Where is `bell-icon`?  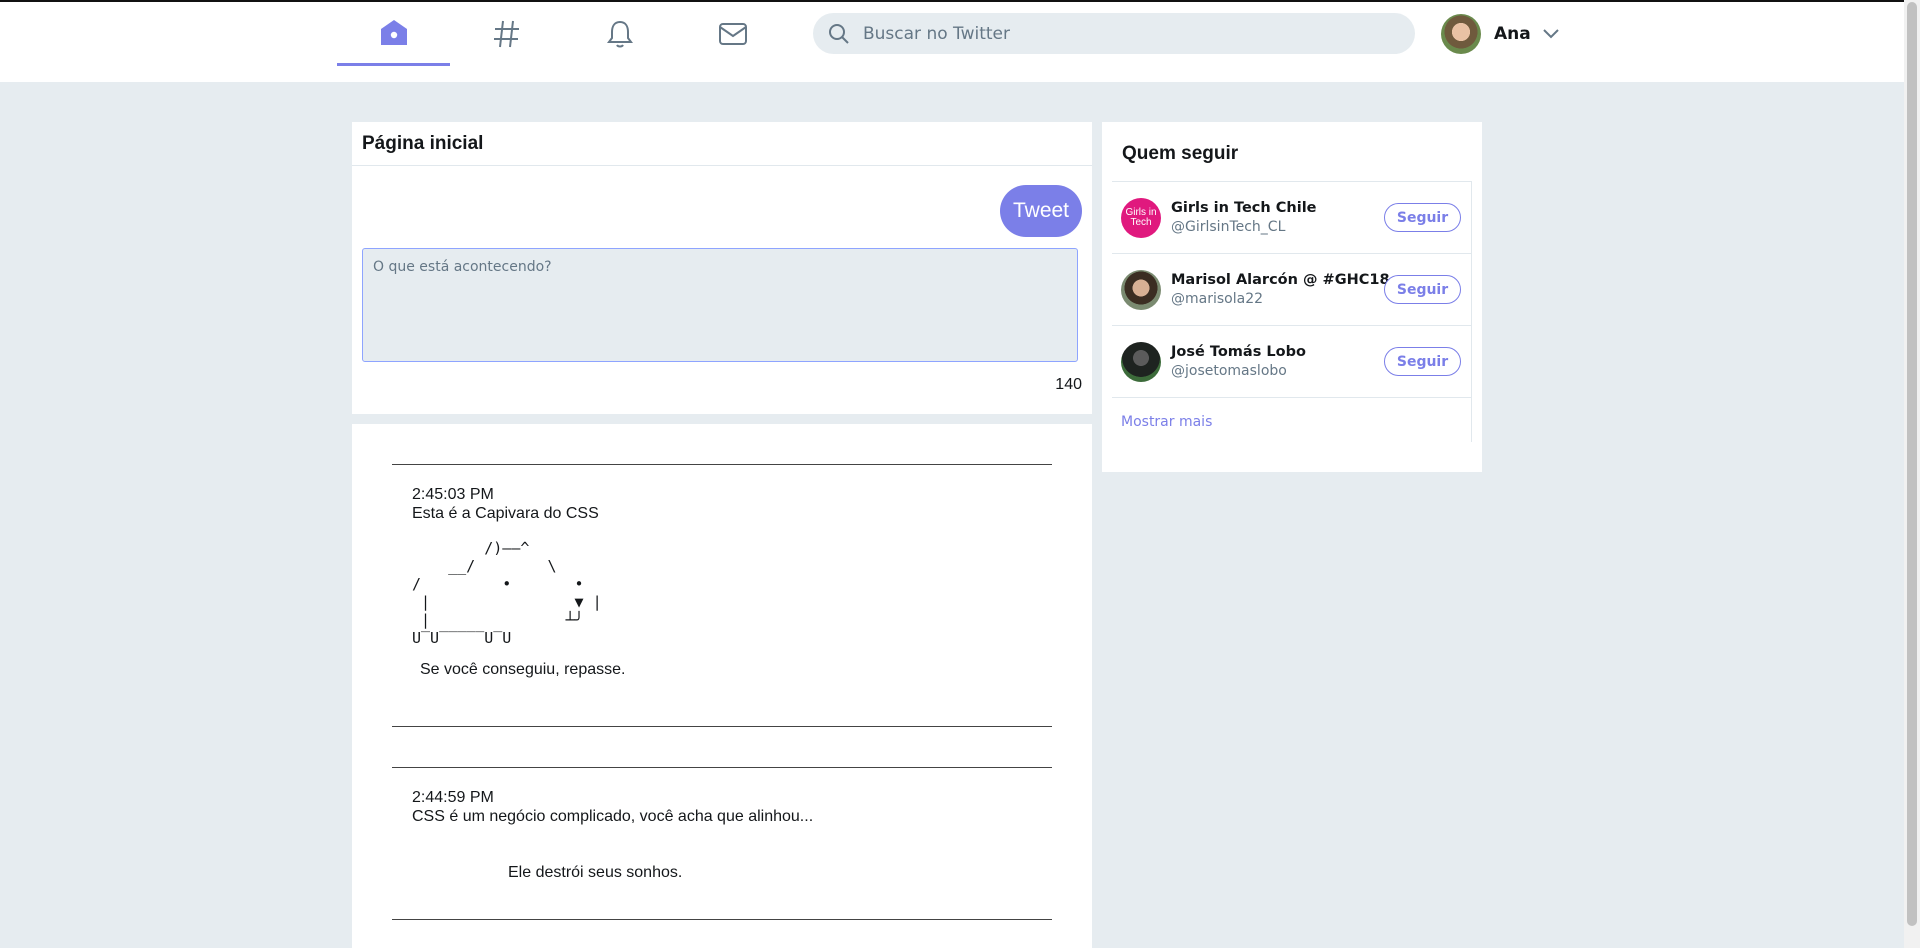 bell-icon is located at coordinates (619, 34).